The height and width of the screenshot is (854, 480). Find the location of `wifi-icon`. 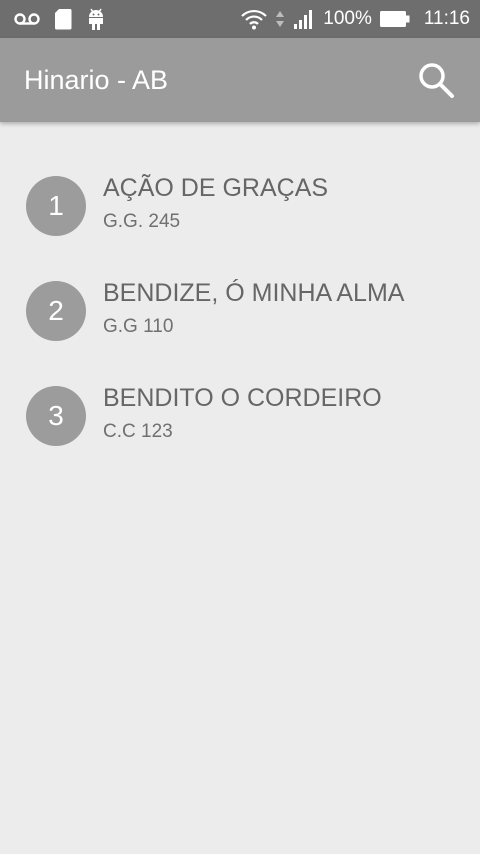

wifi-icon is located at coordinates (254, 19).